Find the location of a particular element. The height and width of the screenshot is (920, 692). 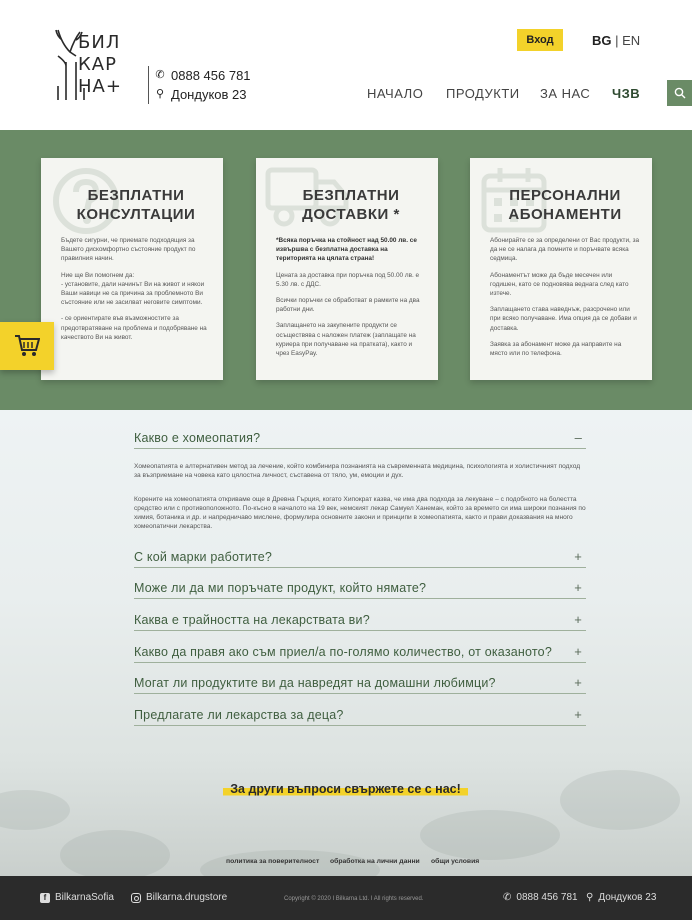

faq-question-text: Каква е трайността на лекарствата ви? is located at coordinates (252, 620).